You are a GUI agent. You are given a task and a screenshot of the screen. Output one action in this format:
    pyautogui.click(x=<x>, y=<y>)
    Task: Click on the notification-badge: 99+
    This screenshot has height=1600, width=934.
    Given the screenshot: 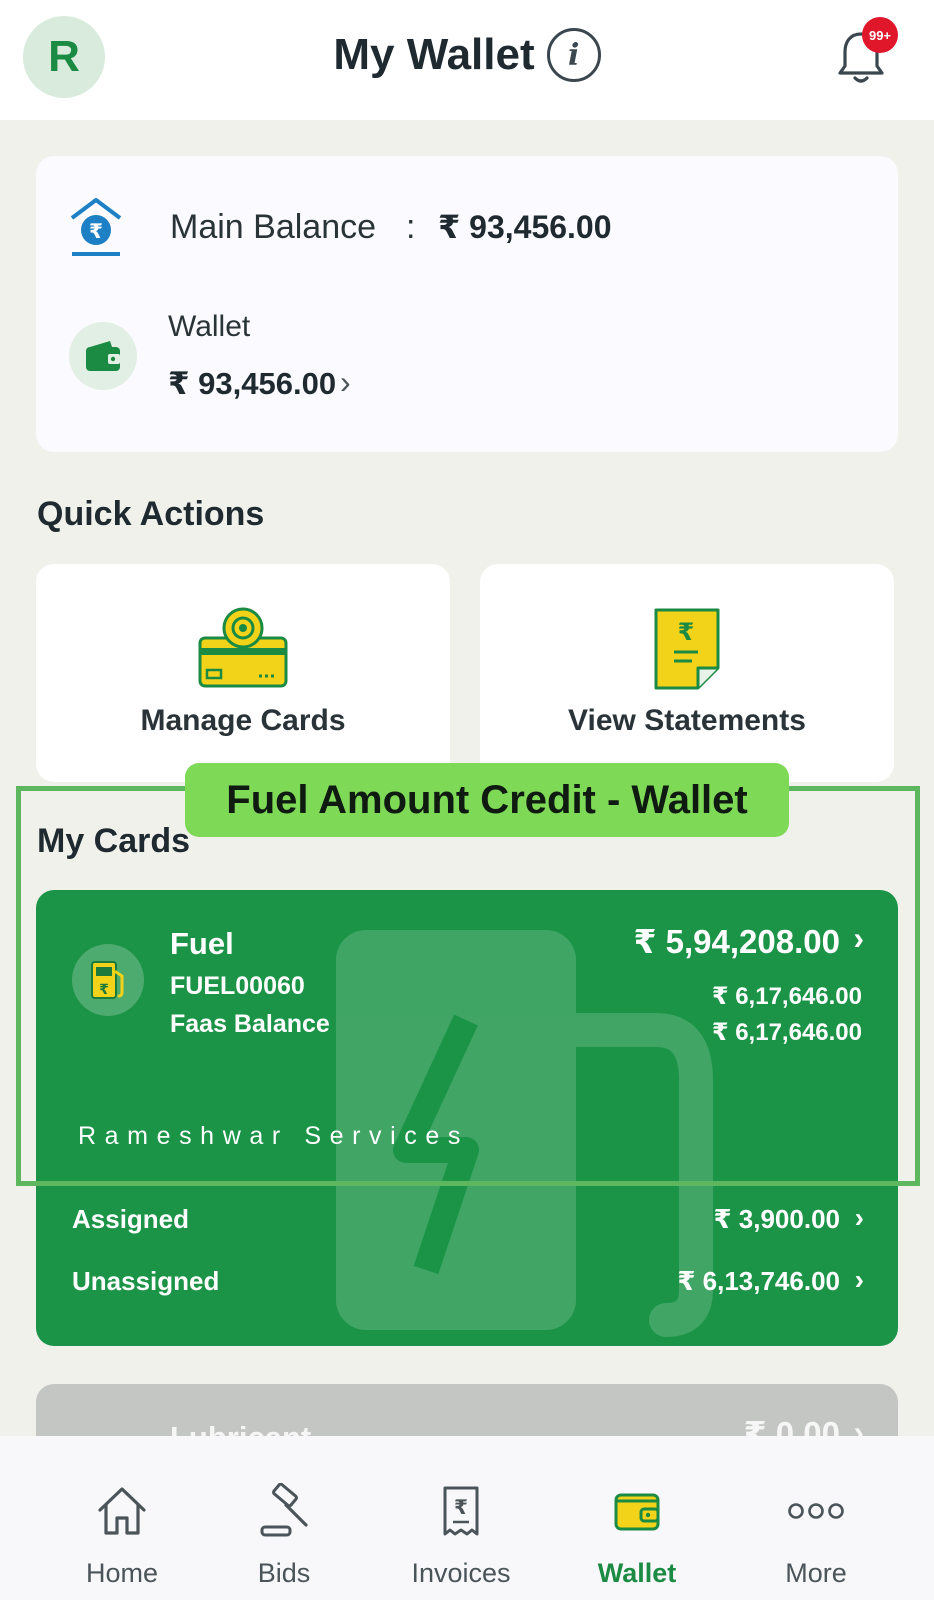 What is the action you would take?
    pyautogui.click(x=880, y=35)
    